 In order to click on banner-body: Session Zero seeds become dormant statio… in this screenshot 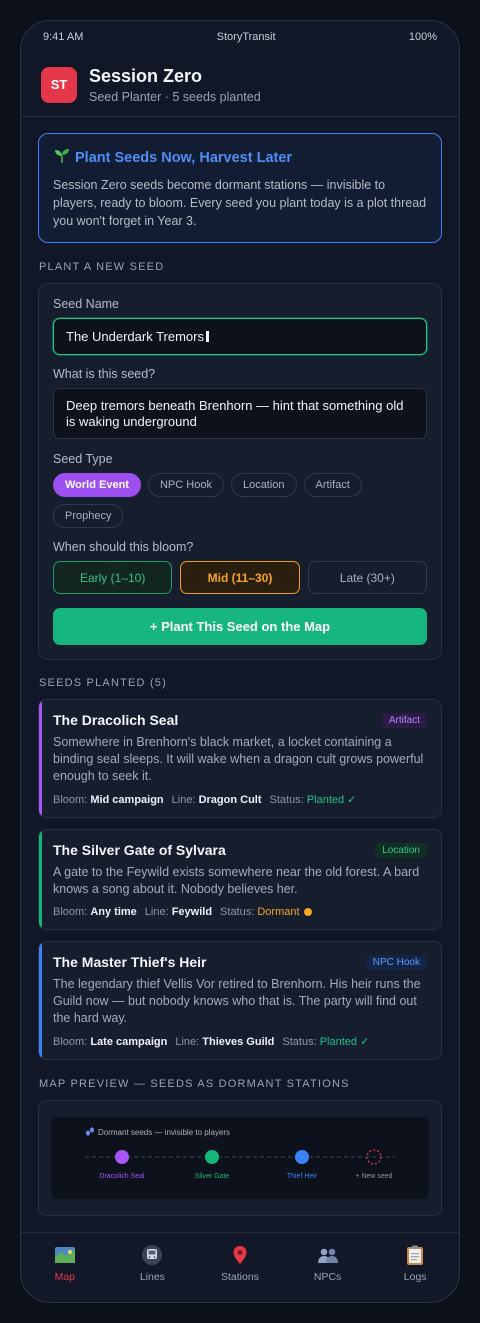, I will do `click(240, 203)`.